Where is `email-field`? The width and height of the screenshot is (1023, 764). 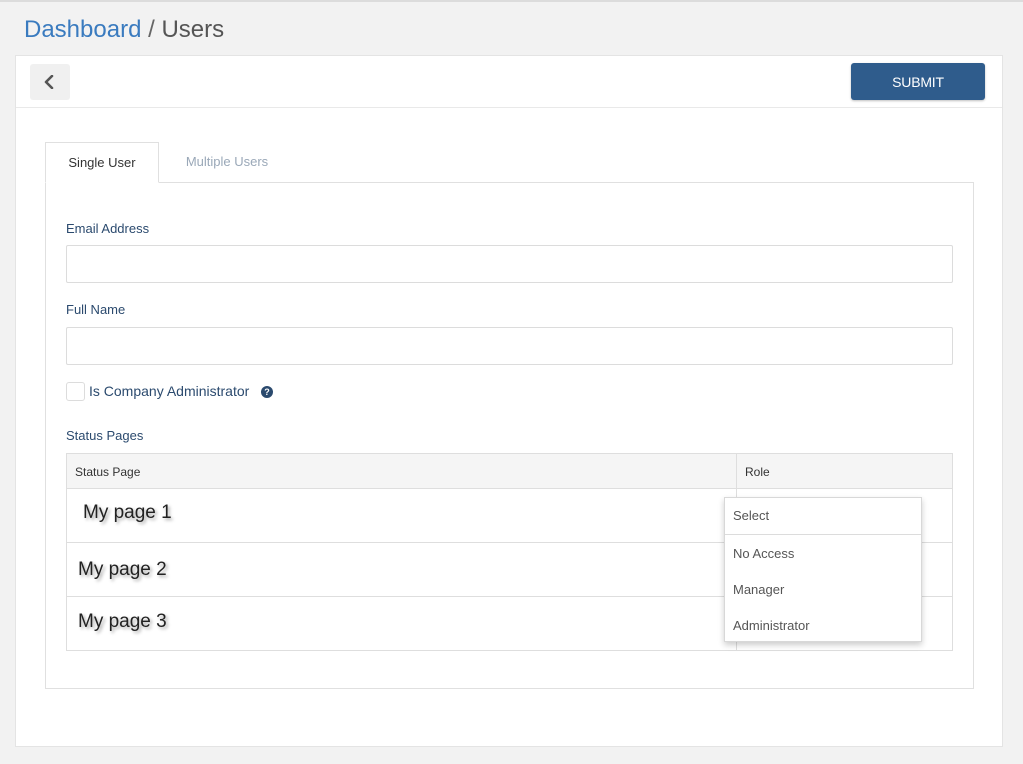
email-field is located at coordinates (509, 264).